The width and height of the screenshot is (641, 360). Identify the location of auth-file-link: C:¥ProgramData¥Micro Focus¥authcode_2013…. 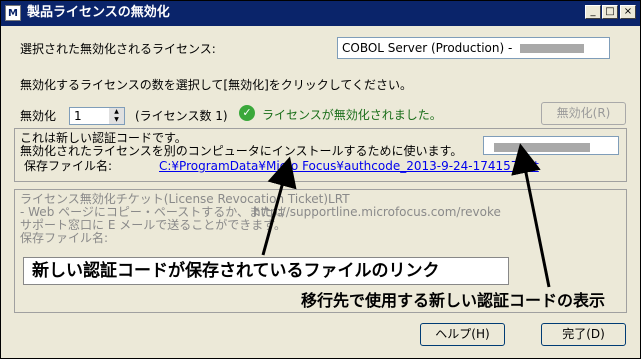
(349, 166).